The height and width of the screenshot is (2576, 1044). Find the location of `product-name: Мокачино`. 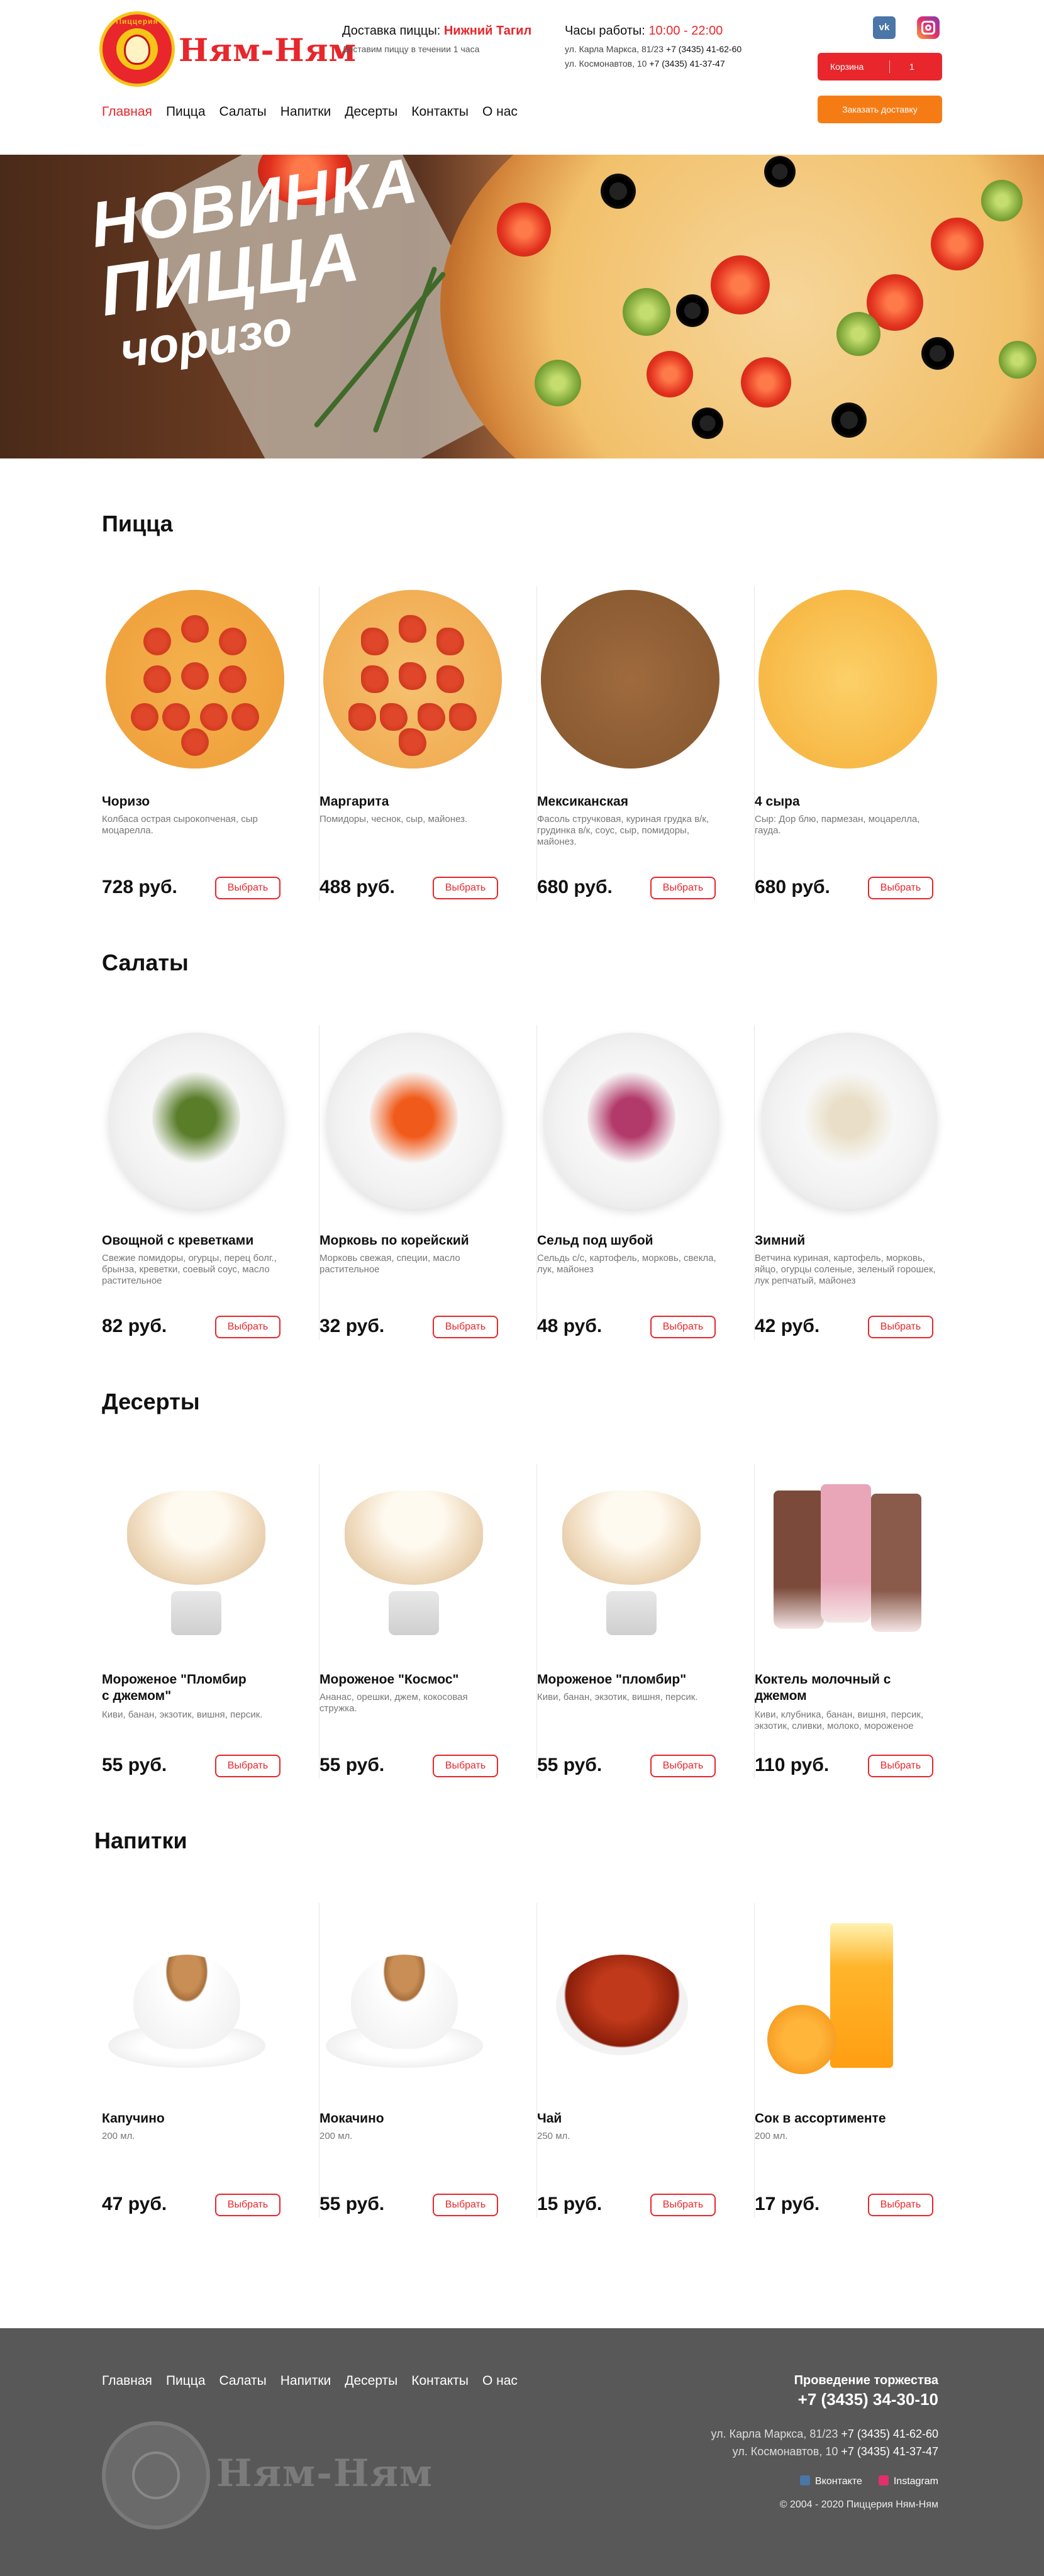

product-name: Мокачино is located at coordinates (413, 2119).